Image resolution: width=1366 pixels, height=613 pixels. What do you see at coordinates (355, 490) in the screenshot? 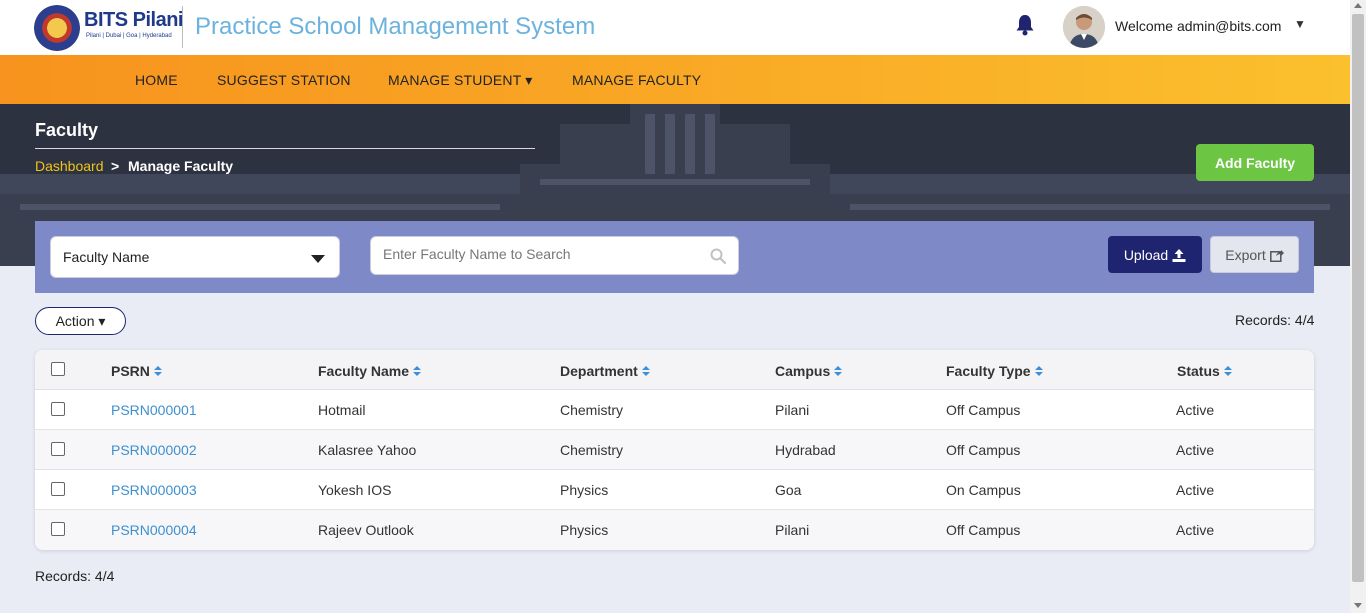
I see `faculty-name-cell: Yokesh IOS` at bounding box center [355, 490].